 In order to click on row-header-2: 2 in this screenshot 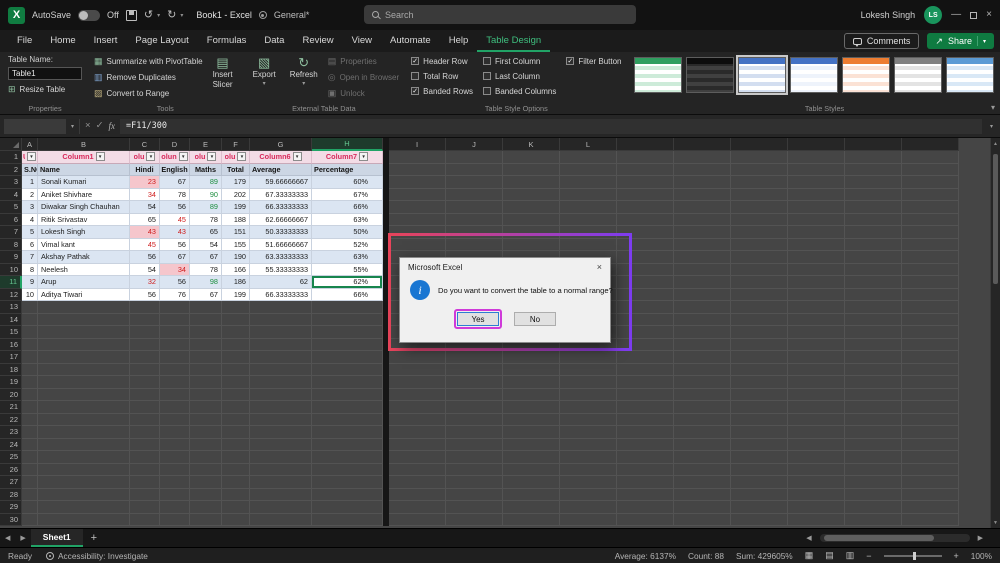, I will do `click(11, 169)`.